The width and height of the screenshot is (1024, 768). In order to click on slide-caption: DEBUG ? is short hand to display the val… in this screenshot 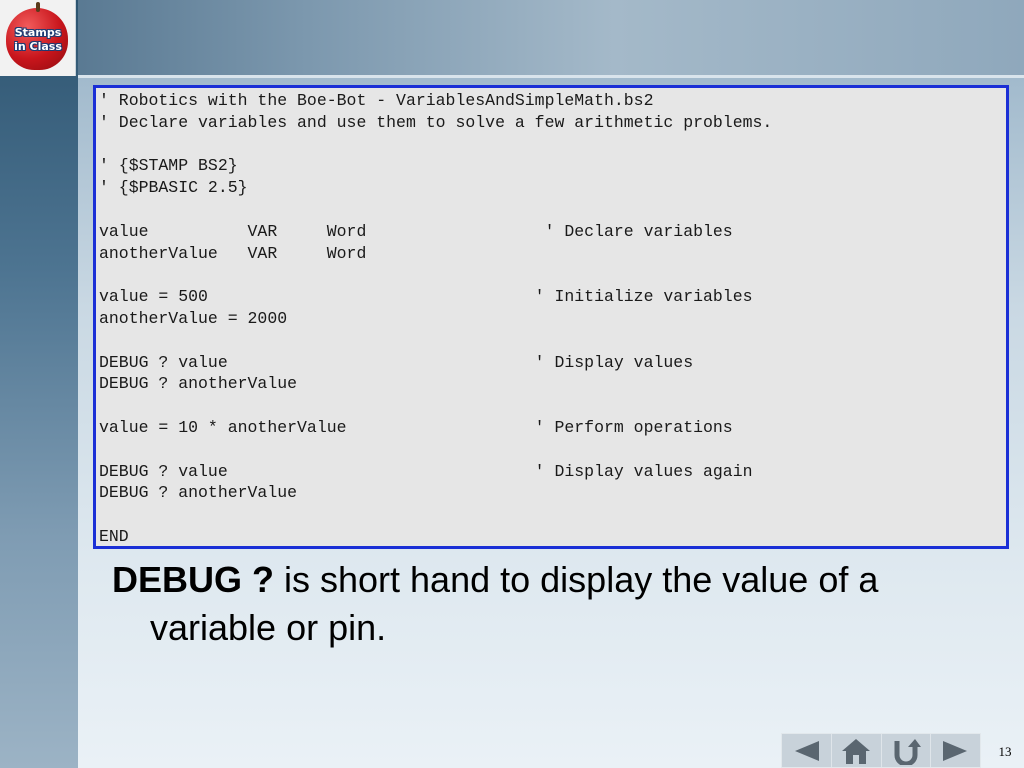, I will do `click(552, 604)`.